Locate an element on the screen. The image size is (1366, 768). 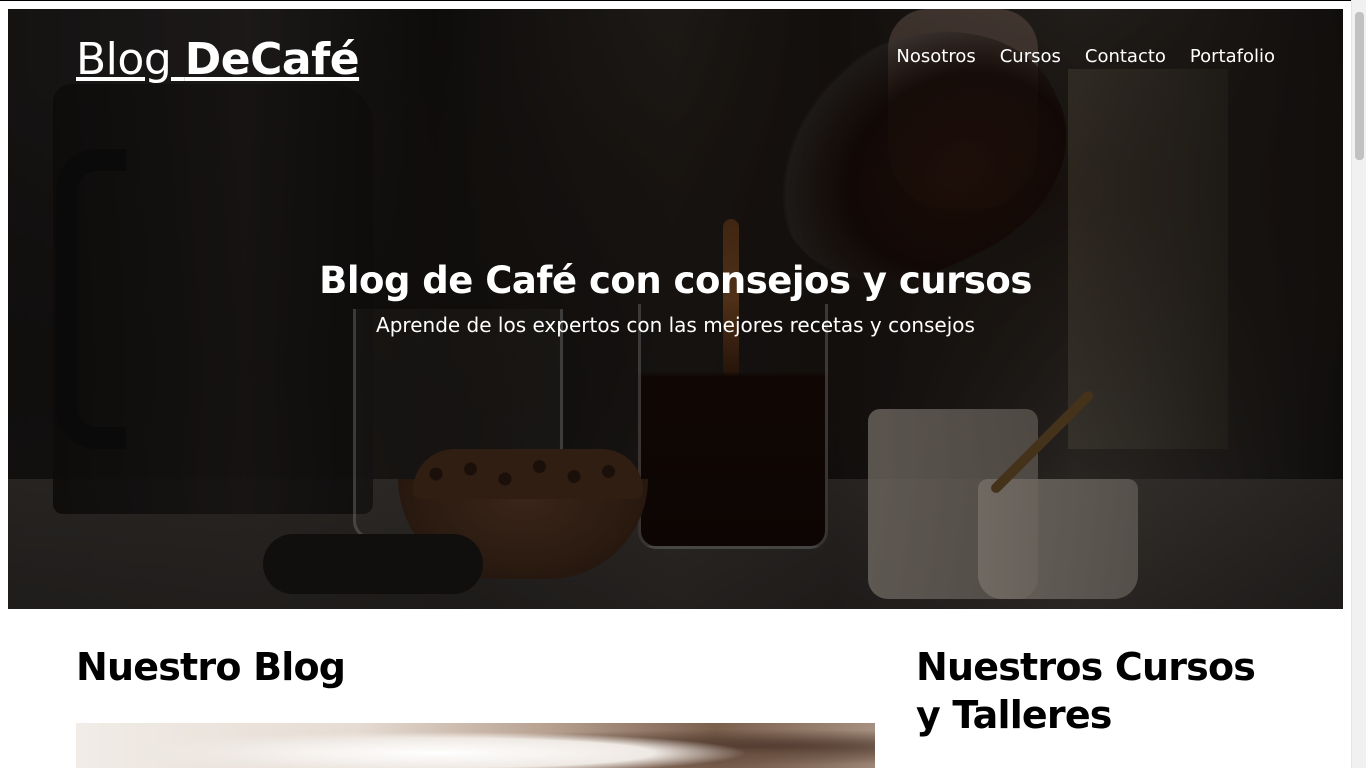
courses-section-title: Nuestros Cursos y Talleres is located at coordinates (1086, 691).